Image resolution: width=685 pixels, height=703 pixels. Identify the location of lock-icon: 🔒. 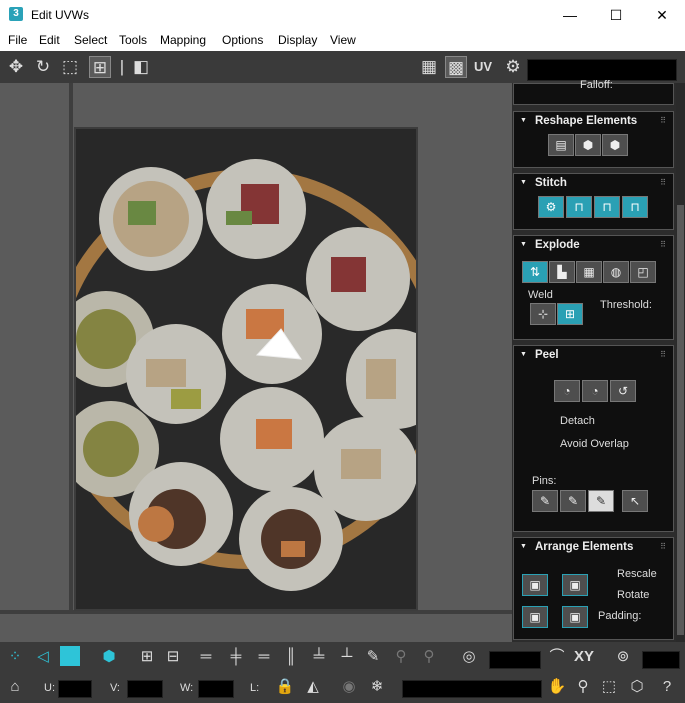
(285, 687).